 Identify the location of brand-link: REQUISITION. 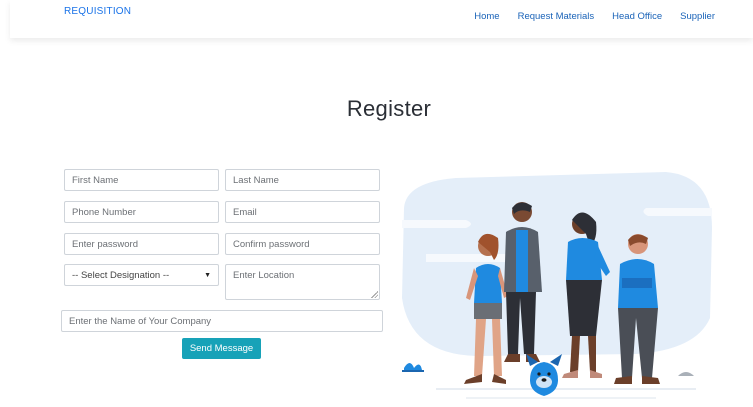
(97, 11).